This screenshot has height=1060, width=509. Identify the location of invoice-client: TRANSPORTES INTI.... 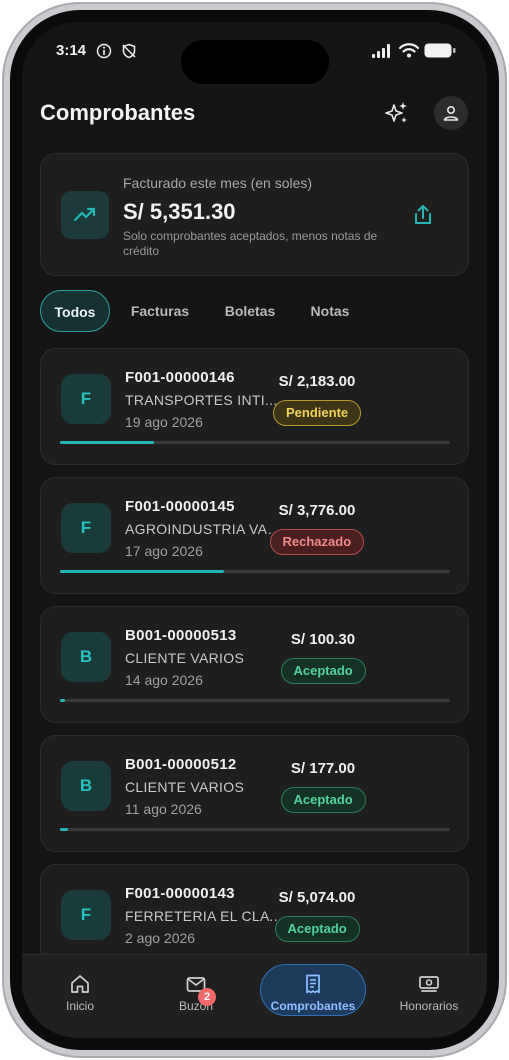
(201, 400).